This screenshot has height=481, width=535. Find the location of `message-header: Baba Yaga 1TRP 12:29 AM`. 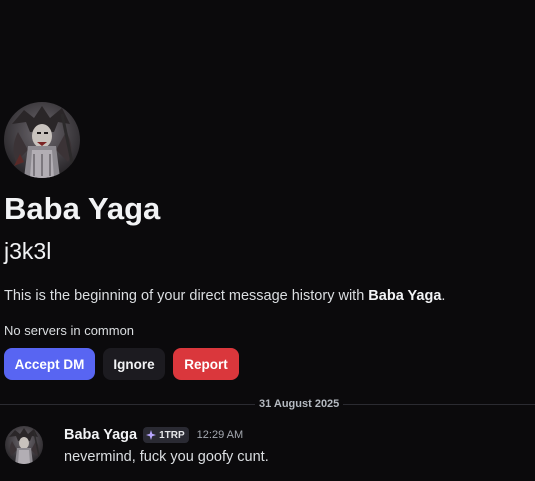

message-header: Baba Yaga 1TRP 12:29 AM is located at coordinates (153, 435).